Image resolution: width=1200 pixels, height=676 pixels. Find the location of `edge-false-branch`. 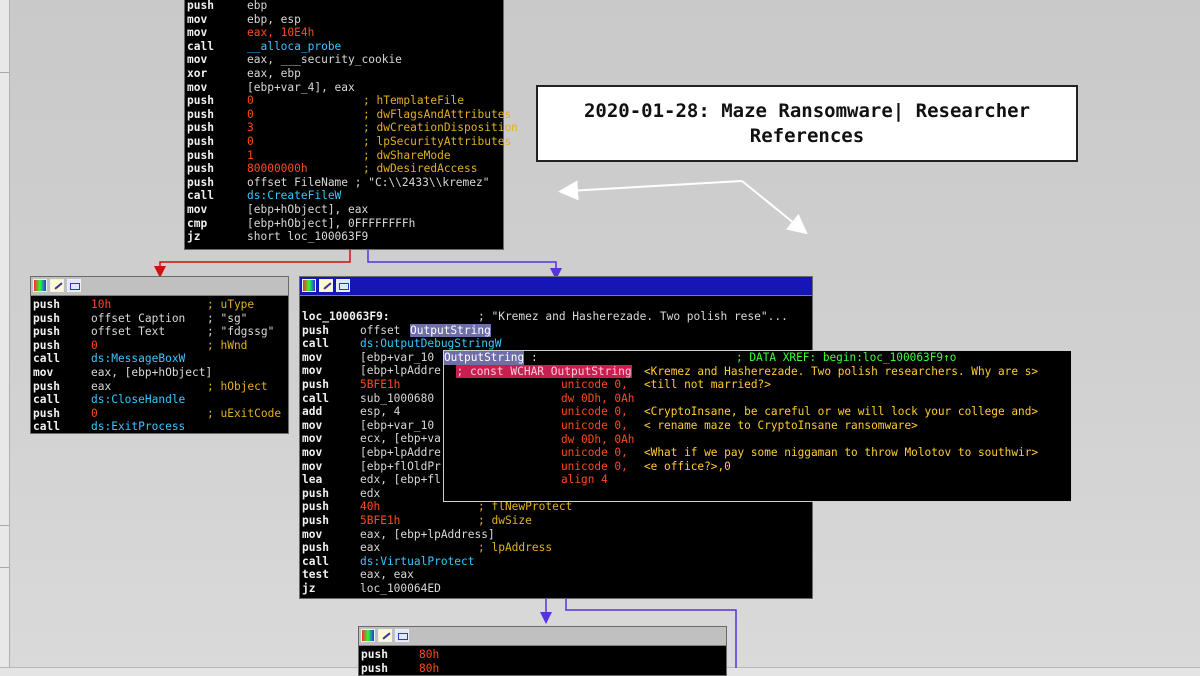

edge-false-branch is located at coordinates (252, 264).